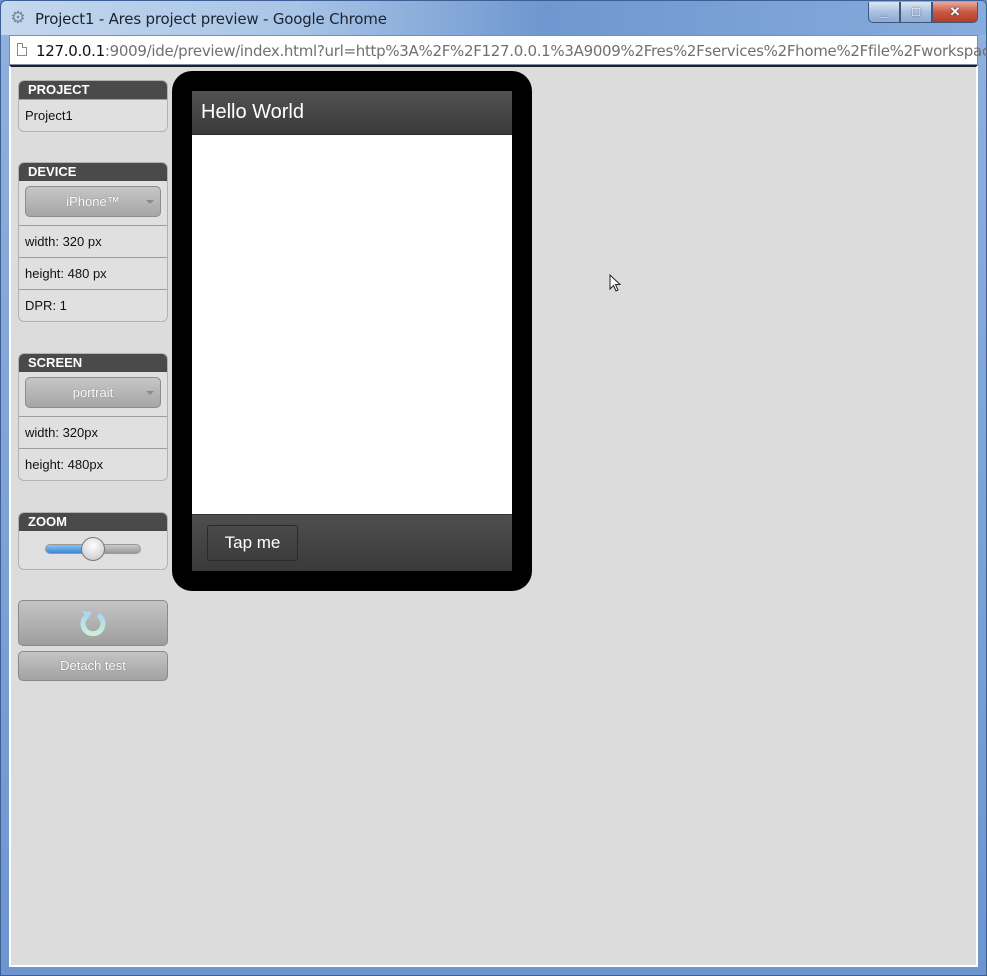 This screenshot has width=987, height=976. I want to click on minimize-button: _, so click(884, 12).